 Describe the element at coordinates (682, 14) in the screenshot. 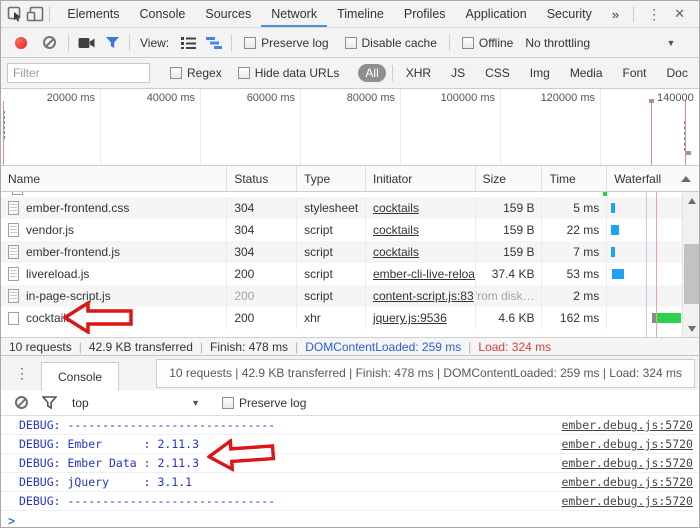

I see `close-devtools-icon: ✕` at that location.